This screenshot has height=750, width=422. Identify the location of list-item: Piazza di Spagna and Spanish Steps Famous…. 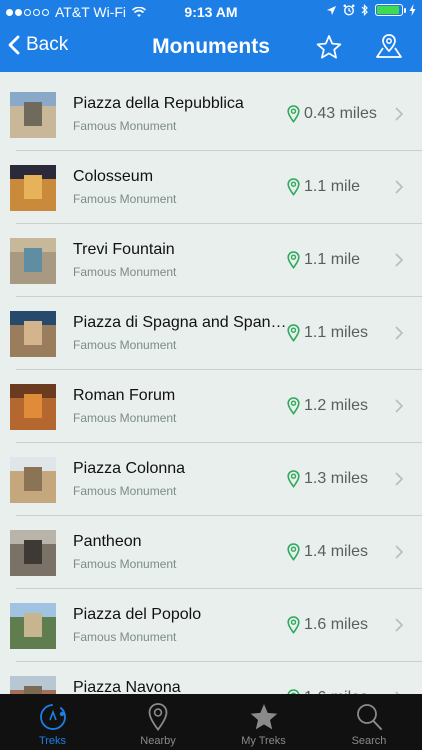
(211, 333).